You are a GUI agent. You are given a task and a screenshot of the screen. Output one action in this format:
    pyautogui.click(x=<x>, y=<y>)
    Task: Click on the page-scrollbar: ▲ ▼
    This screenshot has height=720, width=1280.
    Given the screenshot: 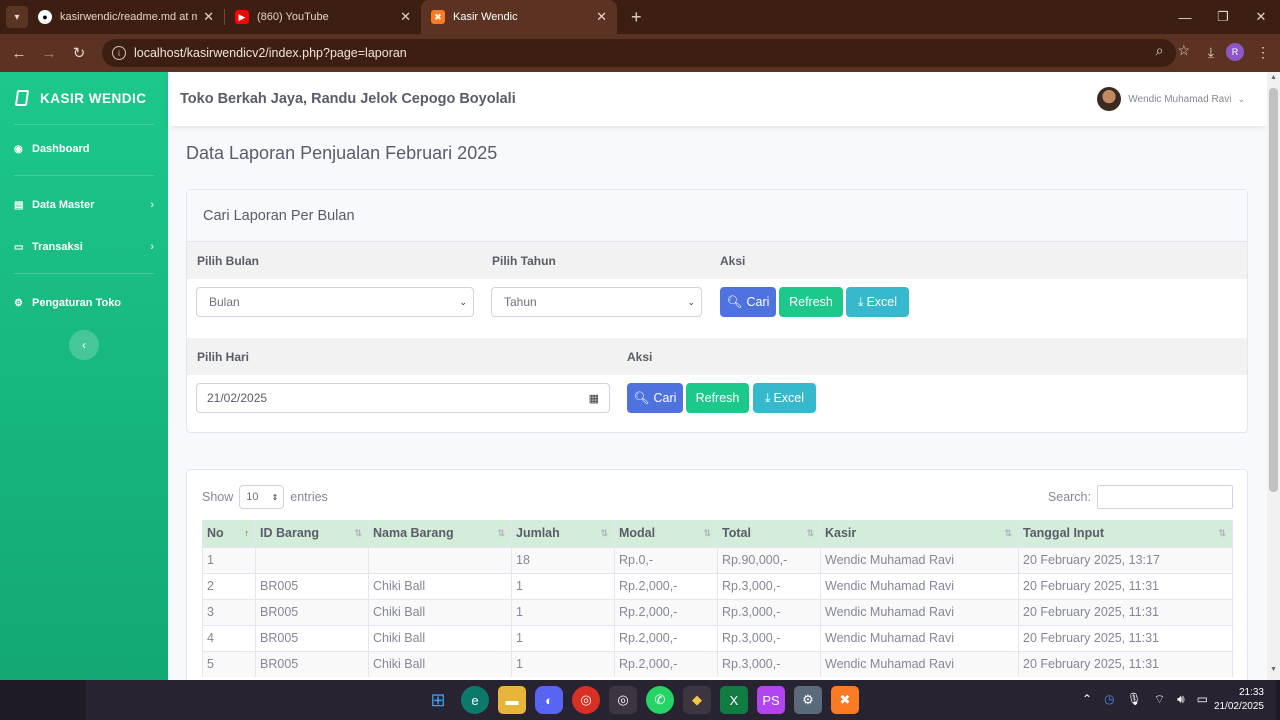 What is the action you would take?
    pyautogui.click(x=1273, y=376)
    